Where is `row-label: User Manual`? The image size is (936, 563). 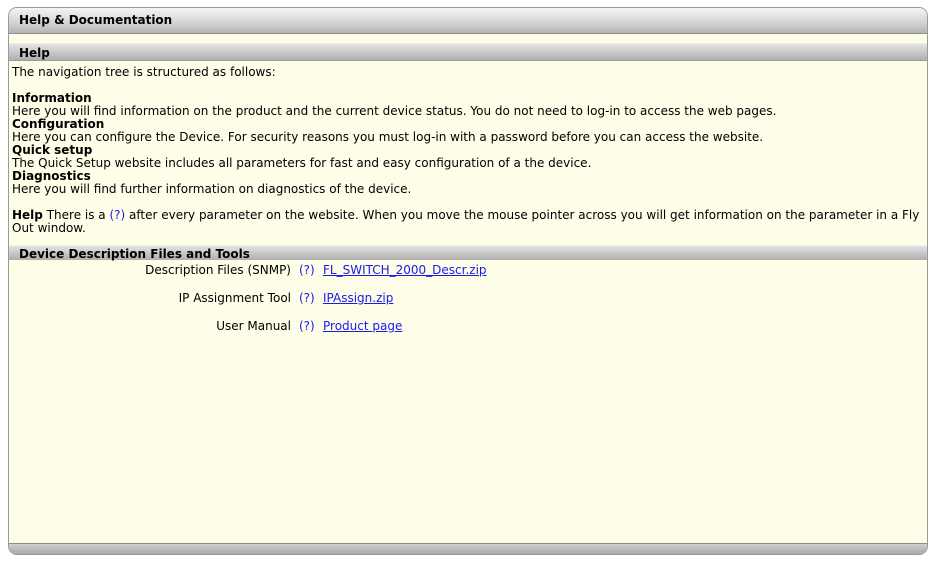 row-label: User Manual is located at coordinates (253, 326).